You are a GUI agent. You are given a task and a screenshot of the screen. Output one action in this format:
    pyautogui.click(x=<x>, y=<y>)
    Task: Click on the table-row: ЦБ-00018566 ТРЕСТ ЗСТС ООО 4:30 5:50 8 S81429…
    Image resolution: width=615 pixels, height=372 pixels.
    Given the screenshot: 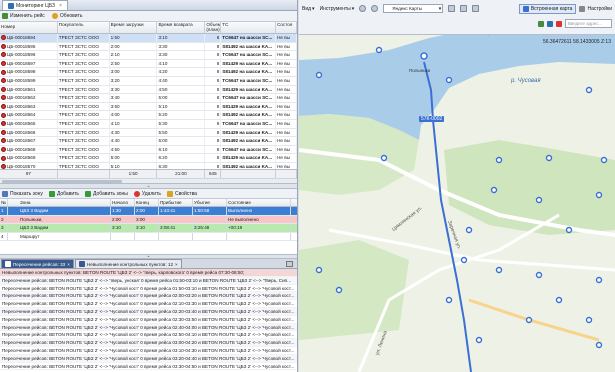 What is the action you would take?
    pyautogui.click(x=148, y=133)
    